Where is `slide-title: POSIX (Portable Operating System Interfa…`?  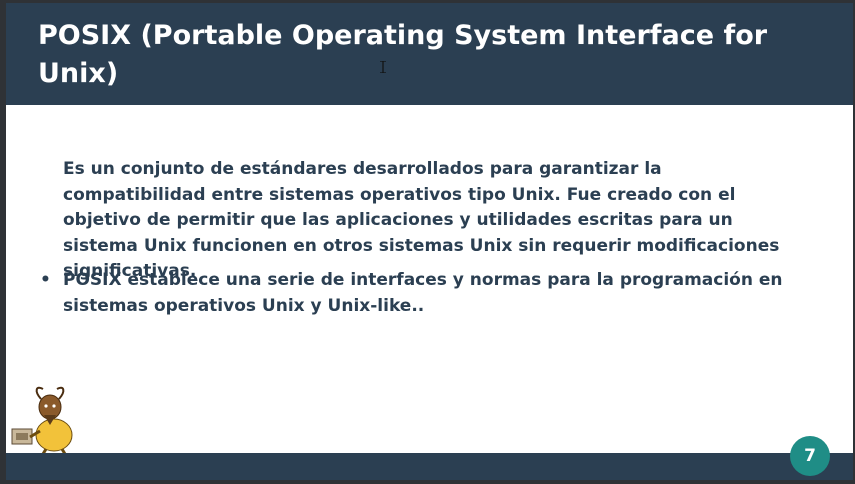 slide-title: POSIX (Portable Operating System Interfa… is located at coordinates (403, 54).